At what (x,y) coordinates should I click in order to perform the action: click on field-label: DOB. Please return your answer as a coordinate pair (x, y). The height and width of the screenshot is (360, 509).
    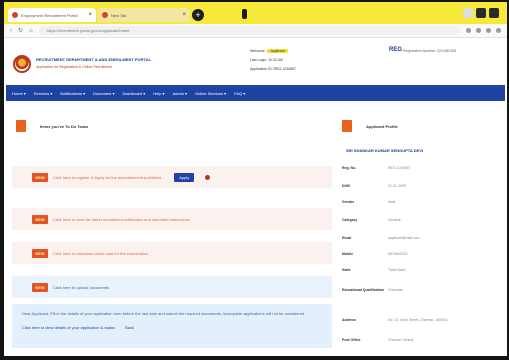
    Looking at the image, I should click on (346, 186).